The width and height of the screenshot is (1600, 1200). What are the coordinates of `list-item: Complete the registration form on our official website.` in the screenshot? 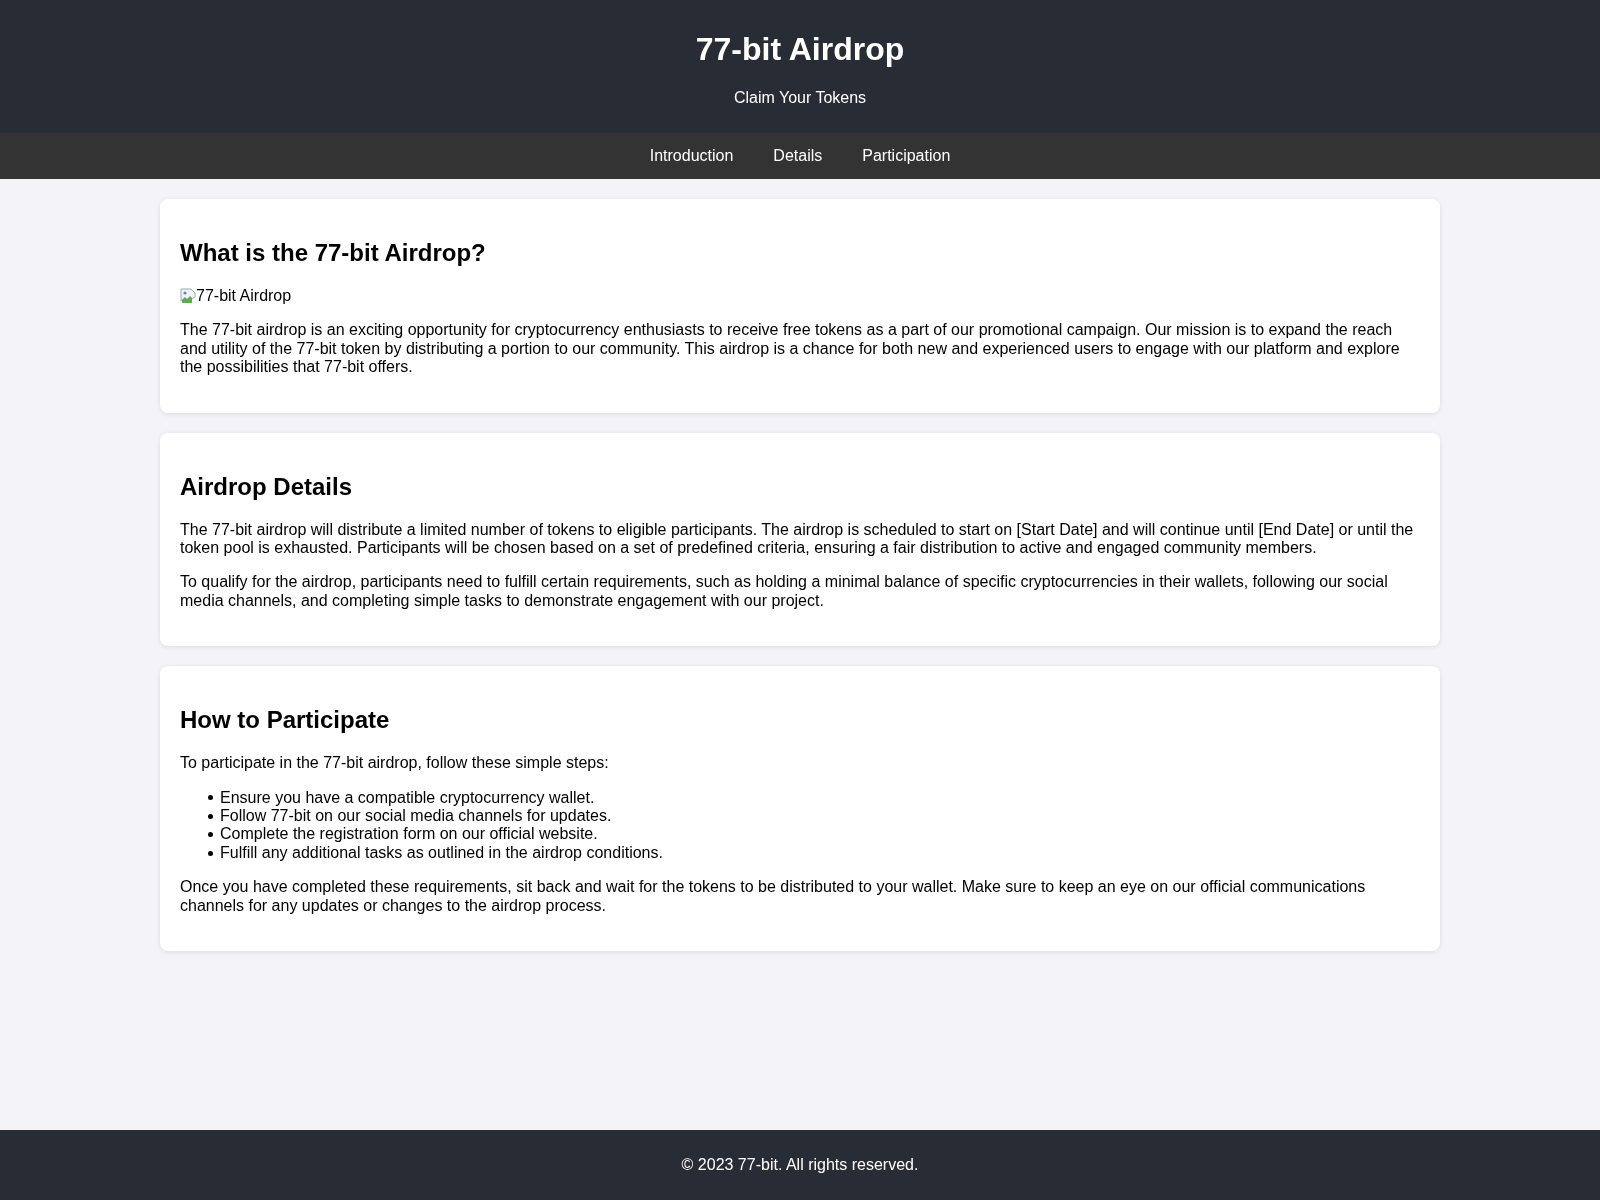 It's located at (409, 834).